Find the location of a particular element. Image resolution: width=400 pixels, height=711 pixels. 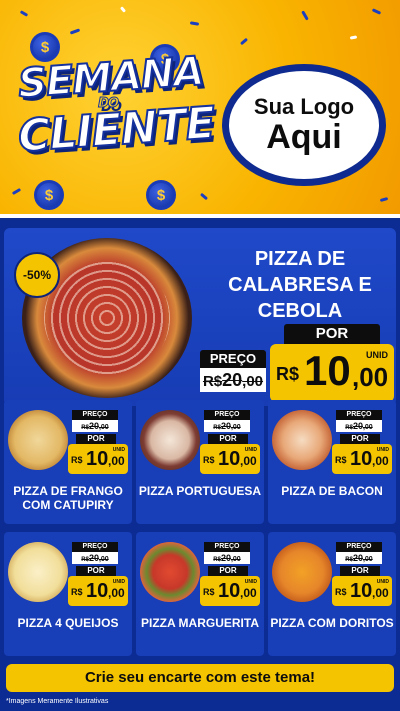

product-name: PIZZA PORTUGUESA is located at coordinates (200, 491).